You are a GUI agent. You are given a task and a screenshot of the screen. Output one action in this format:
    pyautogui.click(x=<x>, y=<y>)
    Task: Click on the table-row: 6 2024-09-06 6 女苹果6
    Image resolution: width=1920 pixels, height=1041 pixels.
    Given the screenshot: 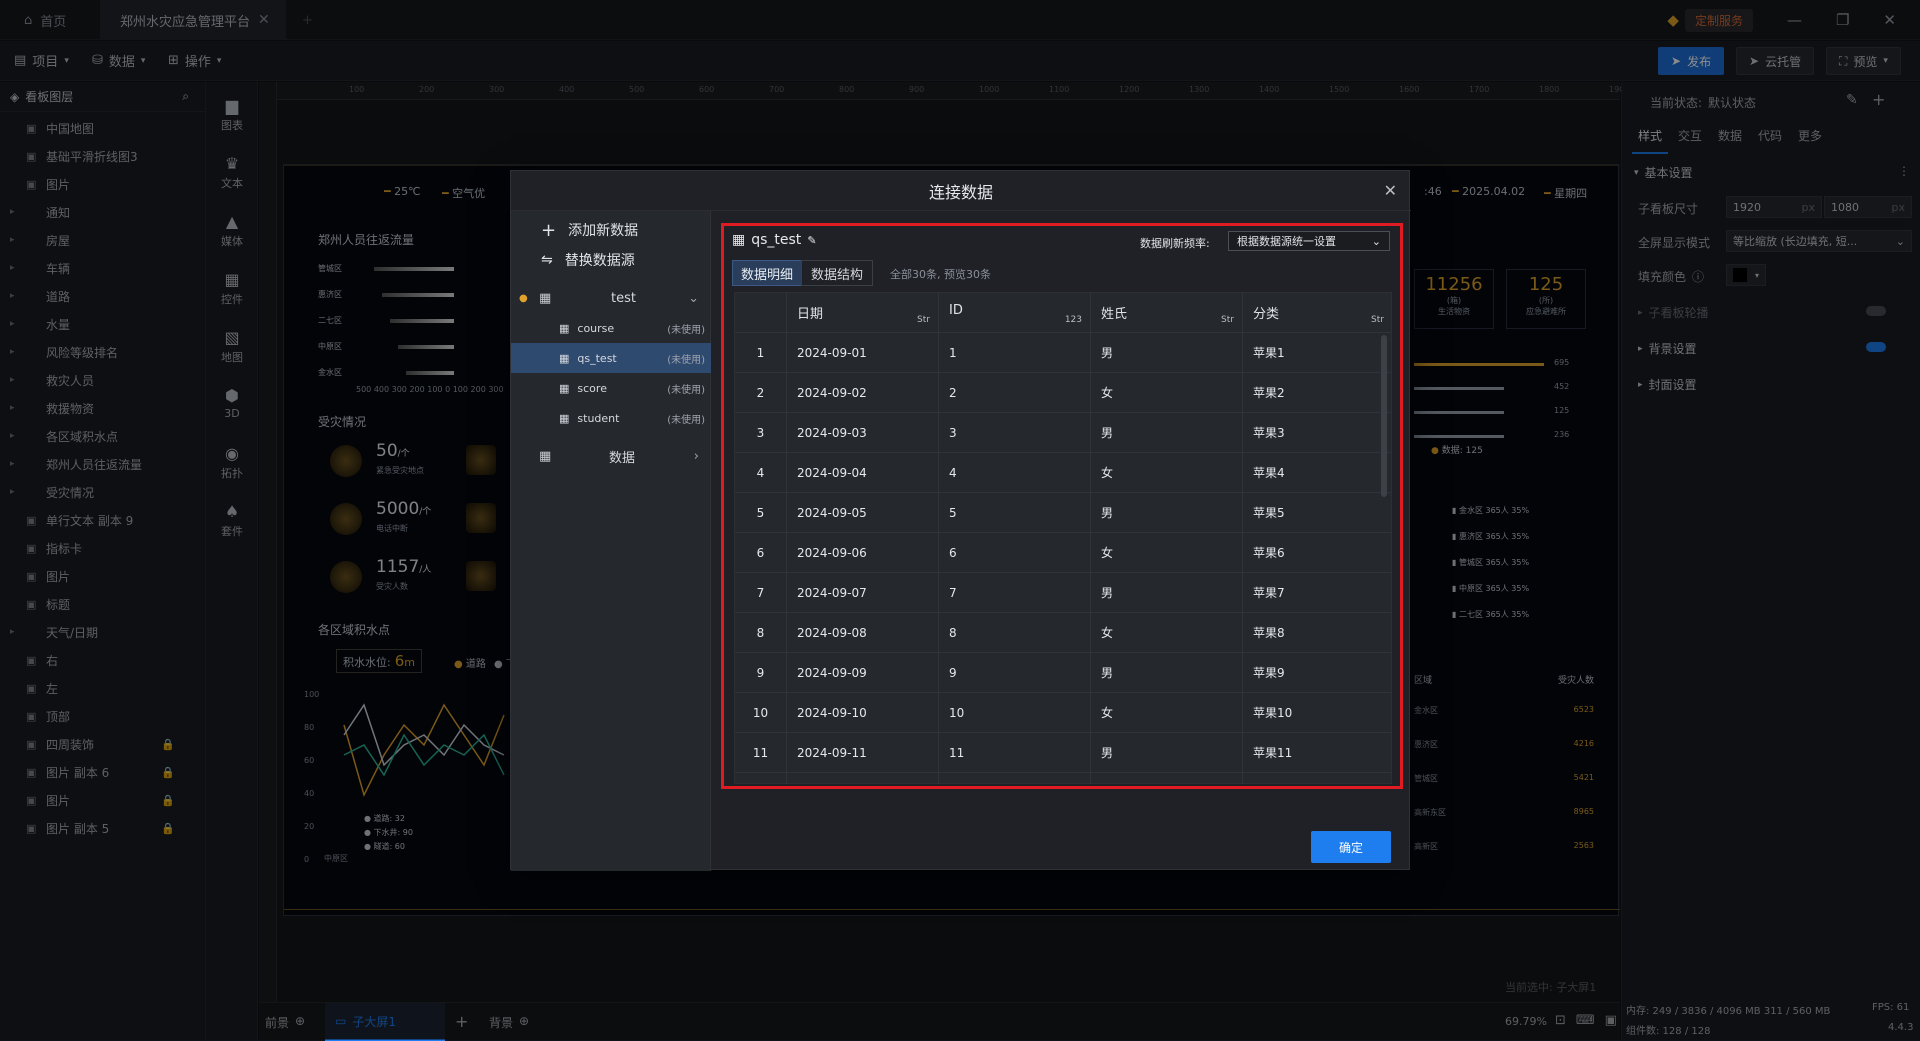 What is the action you would take?
    pyautogui.click(x=1063, y=553)
    